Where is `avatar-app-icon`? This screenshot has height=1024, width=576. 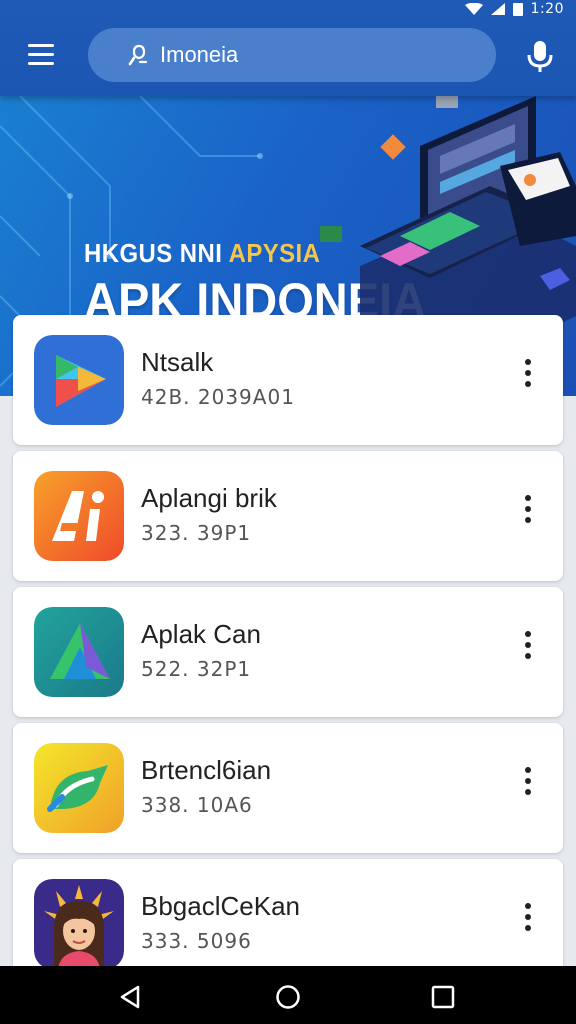 avatar-app-icon is located at coordinates (79, 924).